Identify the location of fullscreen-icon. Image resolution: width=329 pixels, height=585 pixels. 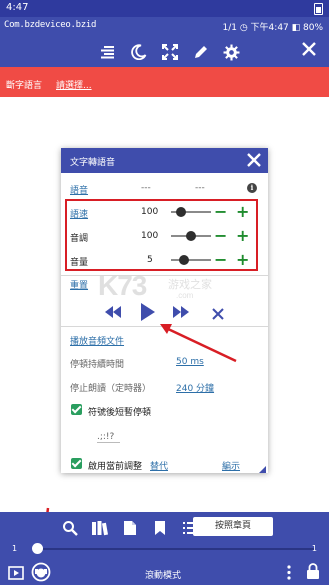
(169, 52).